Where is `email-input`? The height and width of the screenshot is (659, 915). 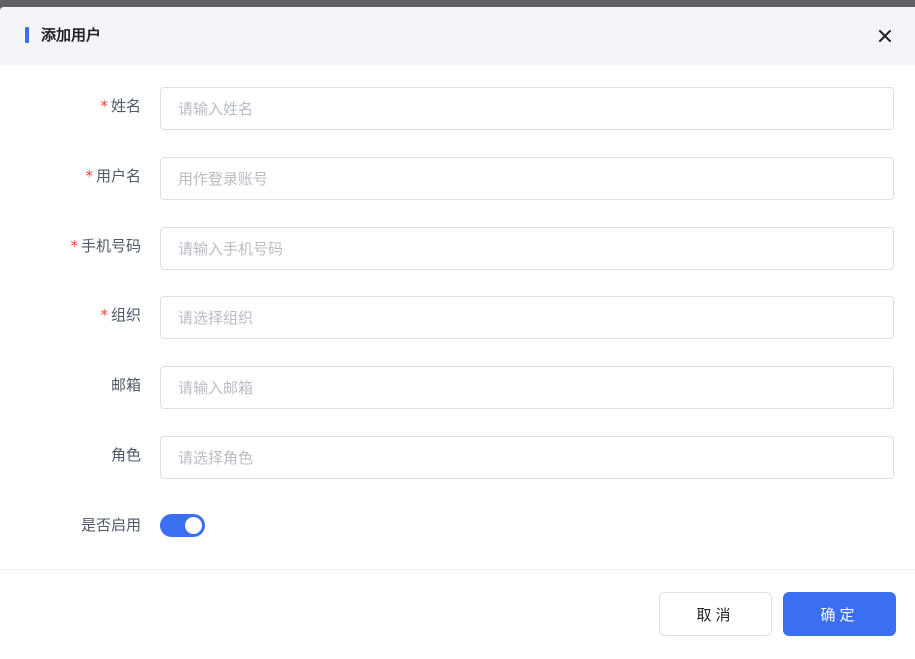 email-input is located at coordinates (527, 387).